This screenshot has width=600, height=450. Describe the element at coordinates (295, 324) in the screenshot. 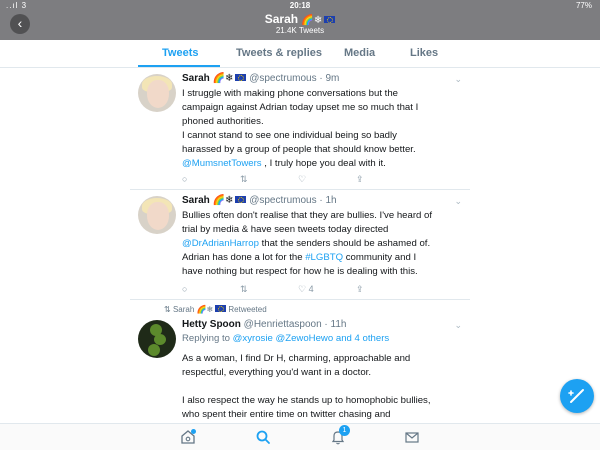

I see `author-handle: @Henriettaspoon · 11h` at that location.